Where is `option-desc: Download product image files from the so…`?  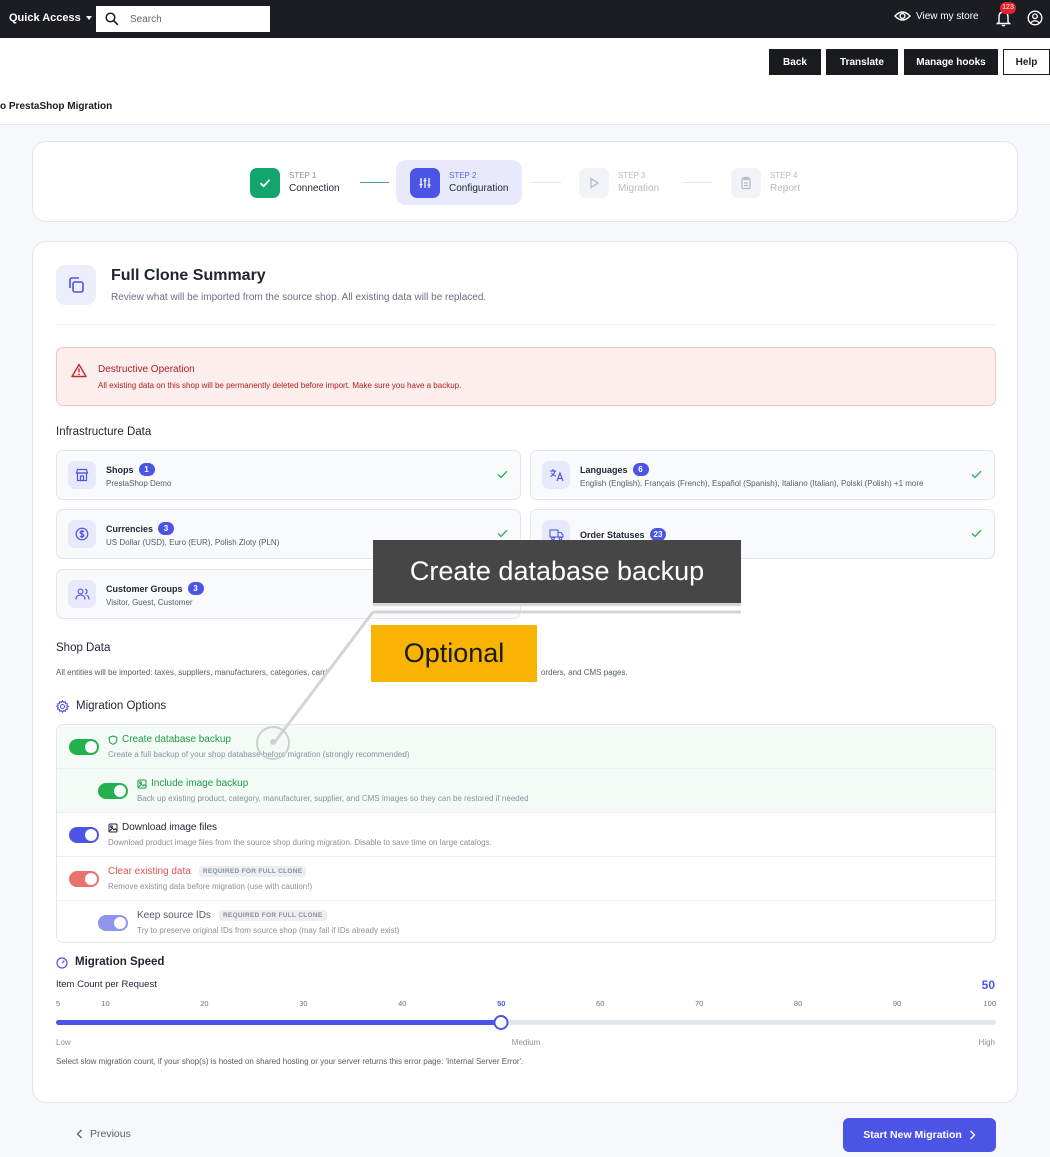
option-desc: Download product image files from the so… is located at coordinates (300, 842).